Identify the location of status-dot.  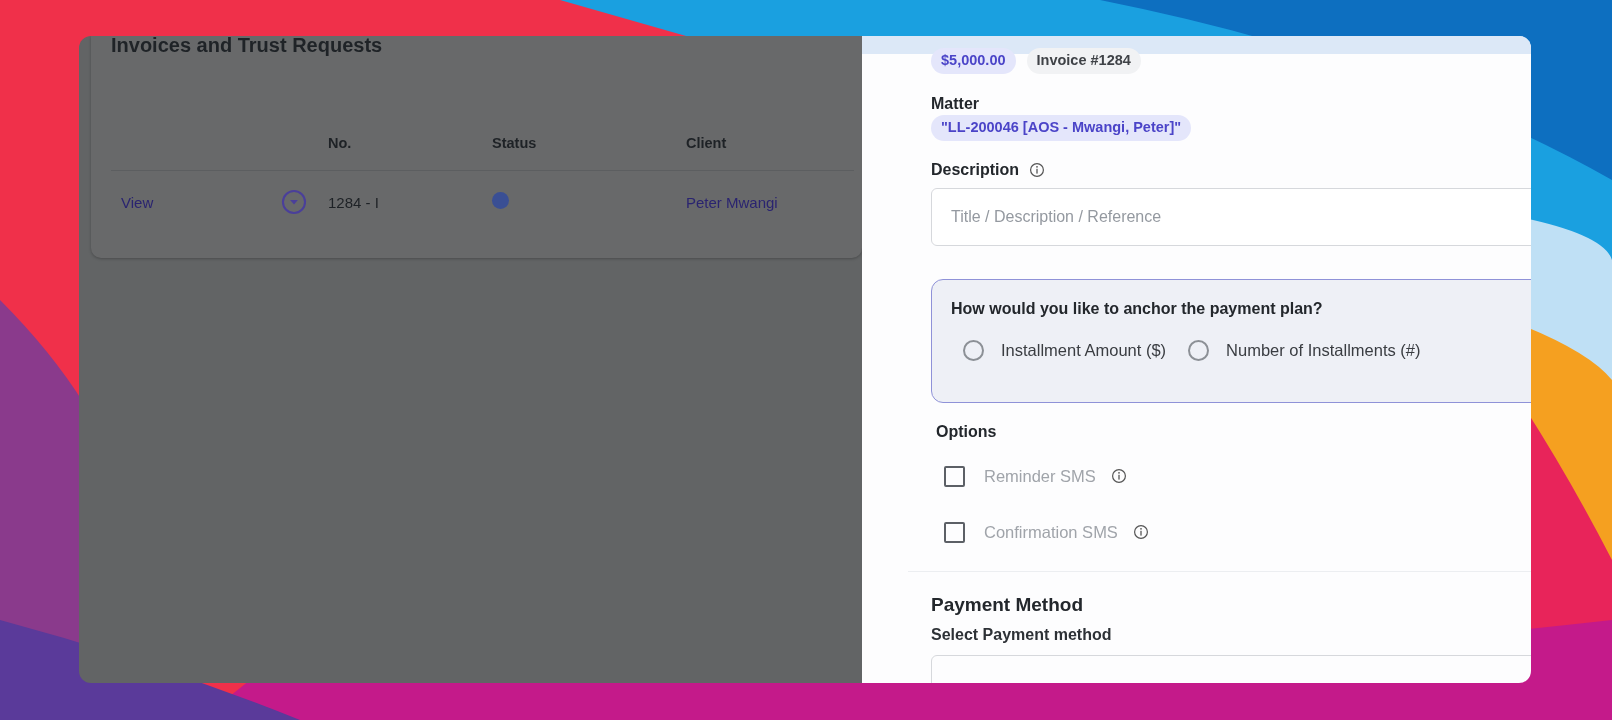
(500, 200).